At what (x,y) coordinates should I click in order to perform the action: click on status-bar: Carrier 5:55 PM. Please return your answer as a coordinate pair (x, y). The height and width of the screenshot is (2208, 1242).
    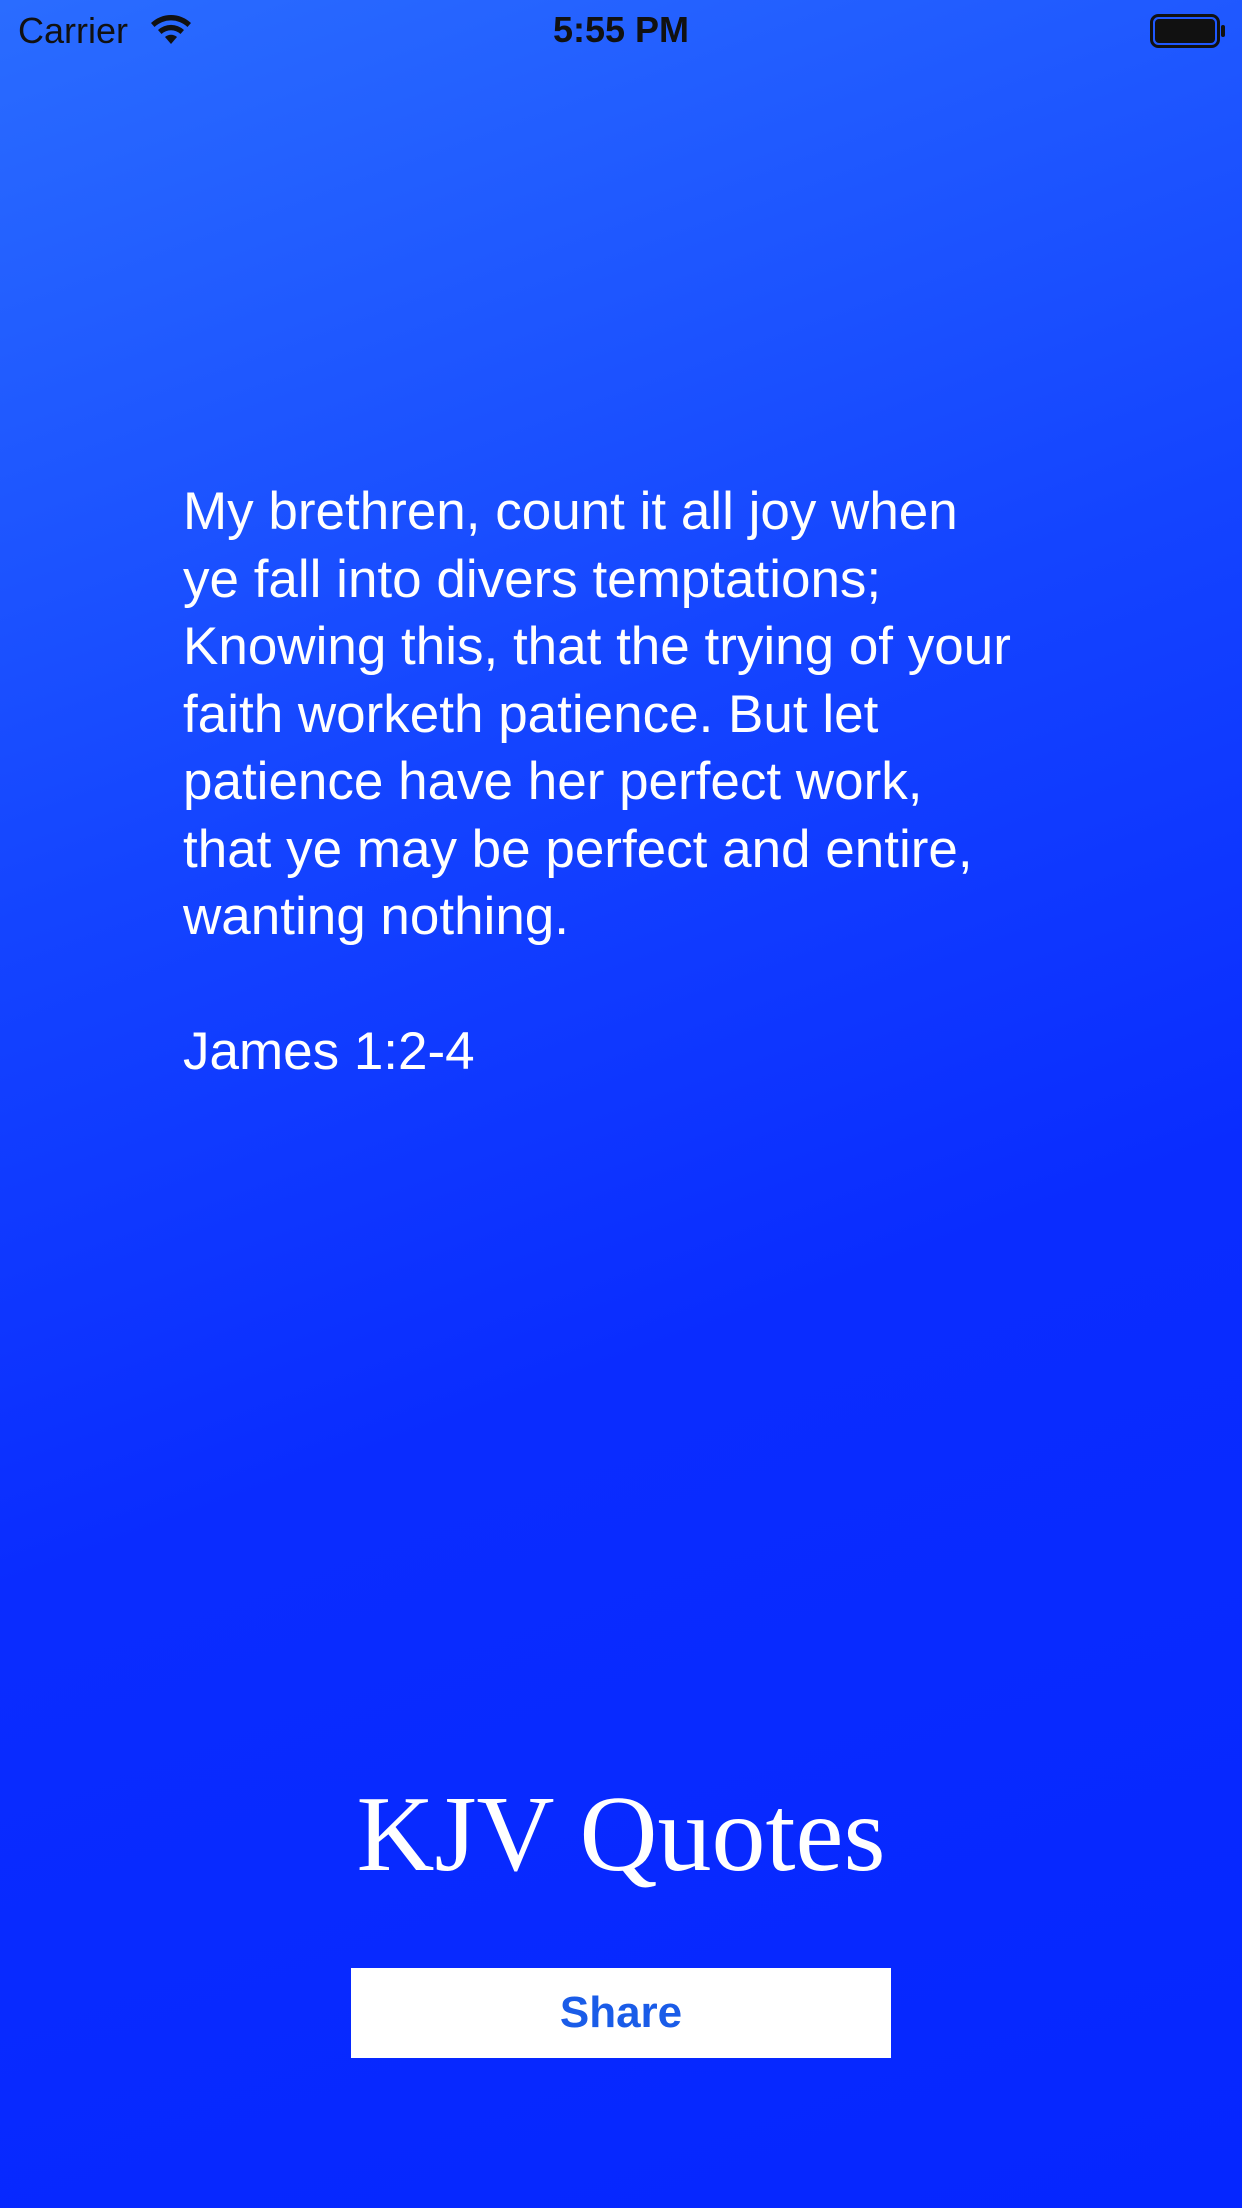
    Looking at the image, I should click on (621, 31).